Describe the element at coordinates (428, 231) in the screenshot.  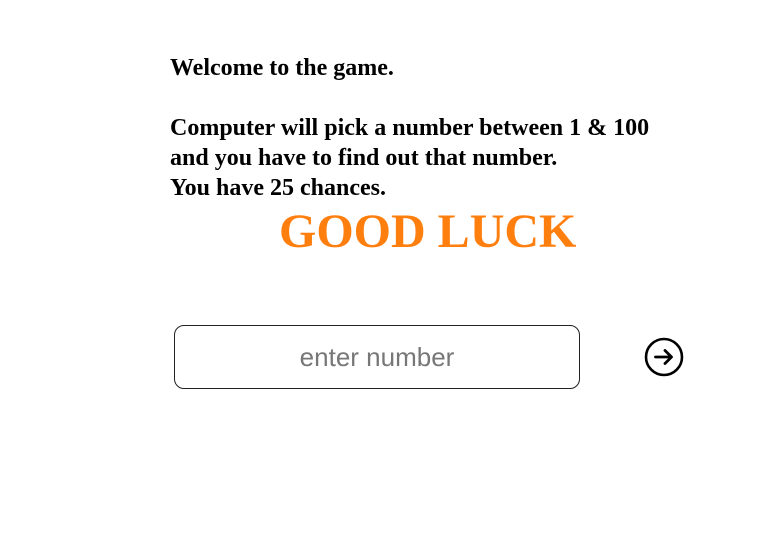
I see `good-luck-heading: GOOD LUCK` at that location.